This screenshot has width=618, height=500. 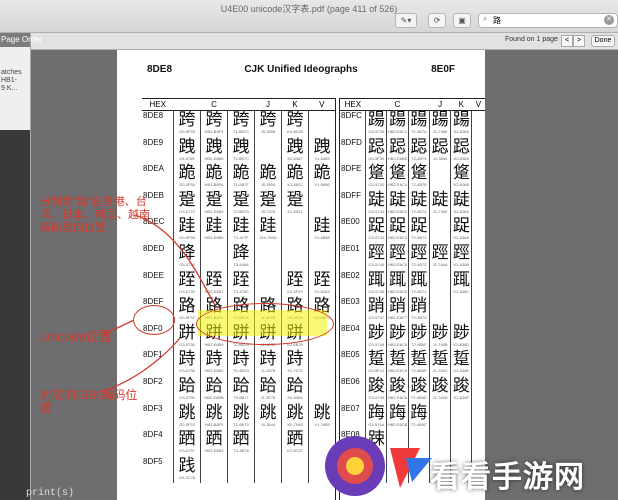 I want to click on glyph-cell: 跳 V1-7865, so click(x=321, y=417).